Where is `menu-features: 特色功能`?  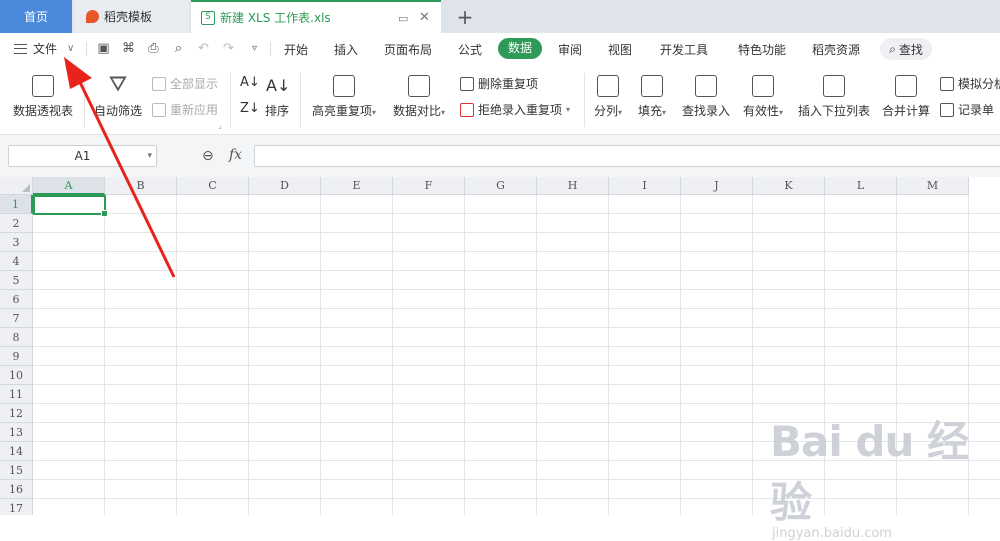
menu-features: 特色功能 is located at coordinates (762, 49).